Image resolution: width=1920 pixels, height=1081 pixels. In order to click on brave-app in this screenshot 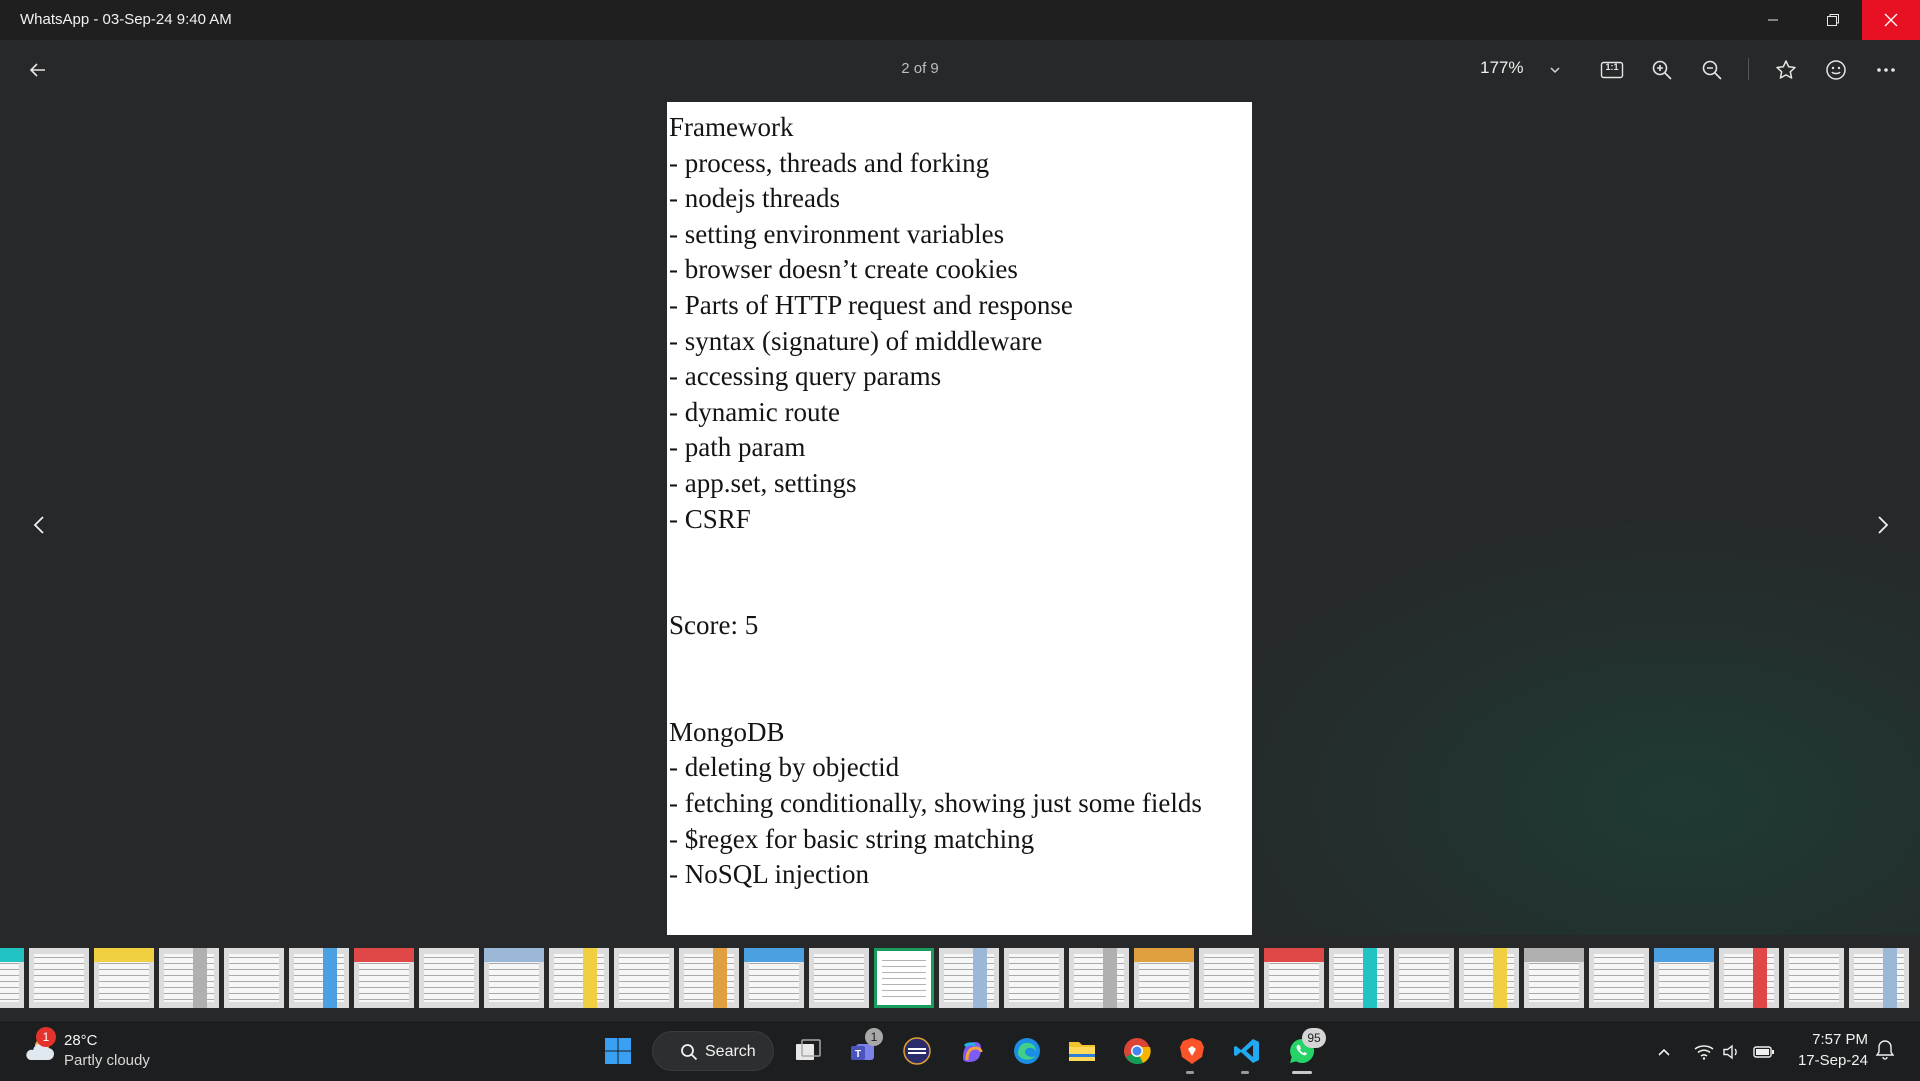, I will do `click(1192, 1051)`.